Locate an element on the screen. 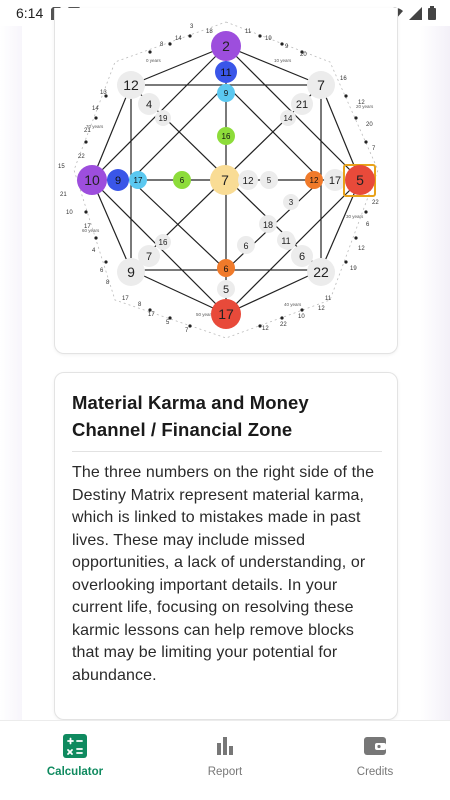 Image resolution: width=450 pixels, height=800 pixels. node-right-inner: 17 is located at coordinates (335, 180).